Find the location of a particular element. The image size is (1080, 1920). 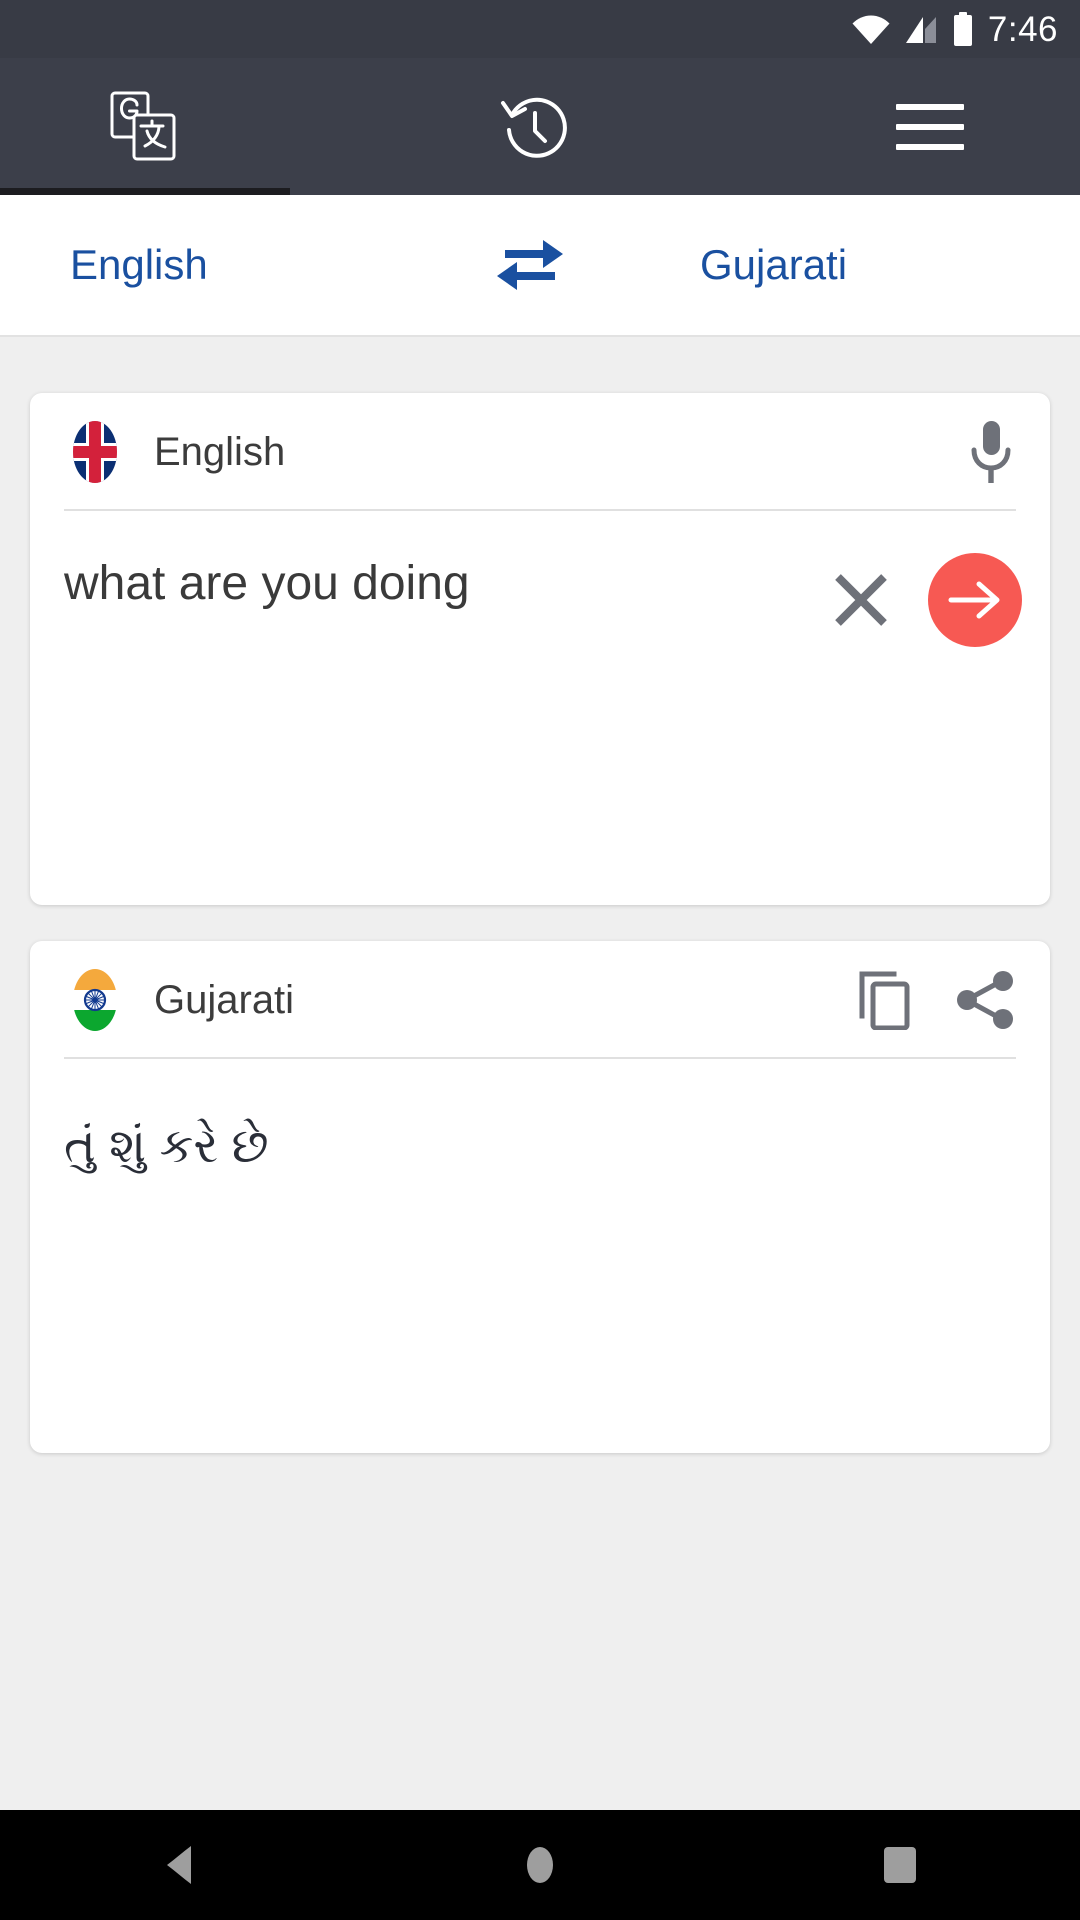

swap-horizontal-icon is located at coordinates (530, 265).